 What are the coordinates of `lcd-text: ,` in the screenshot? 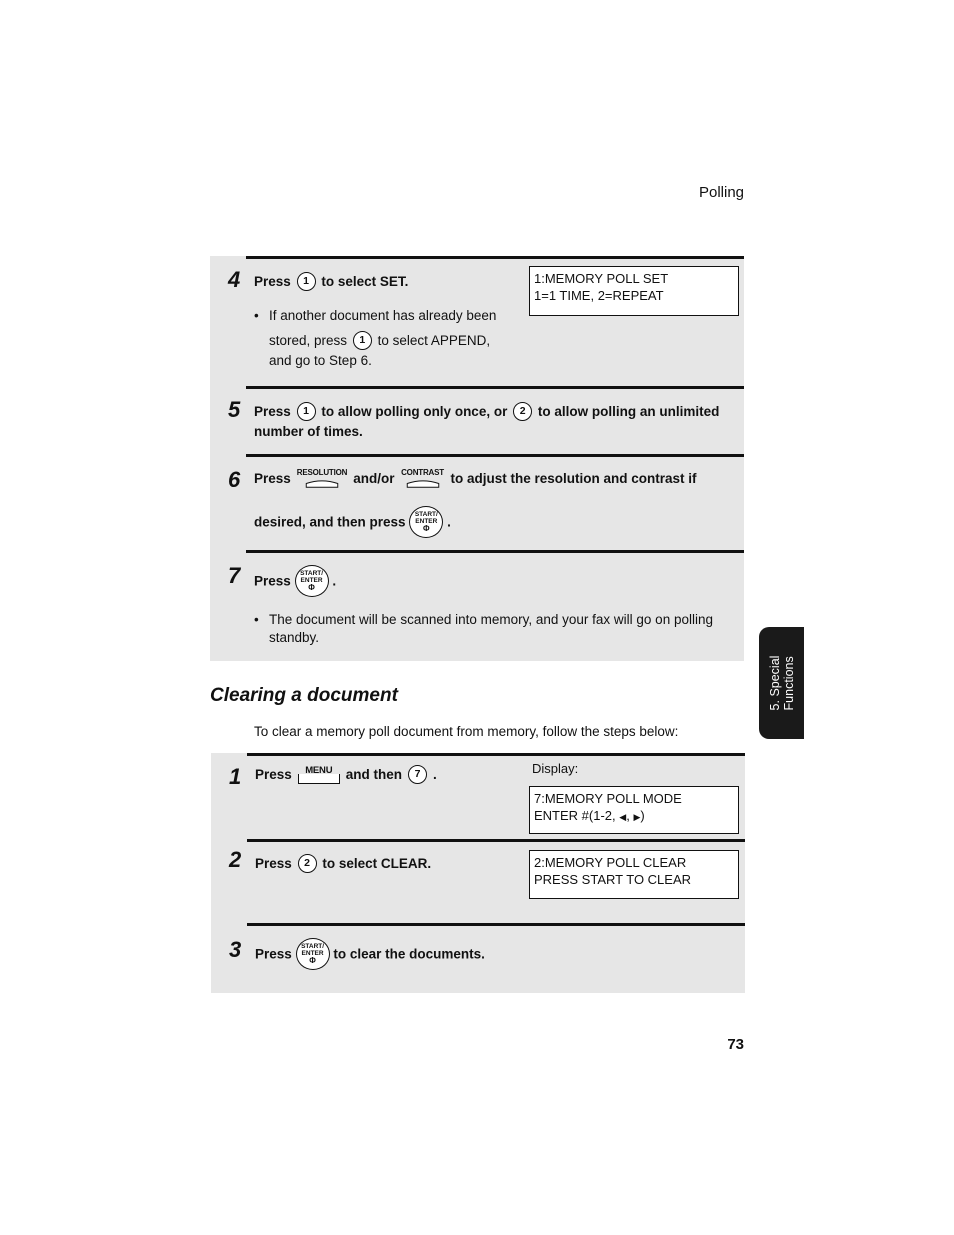 It's located at (628, 815).